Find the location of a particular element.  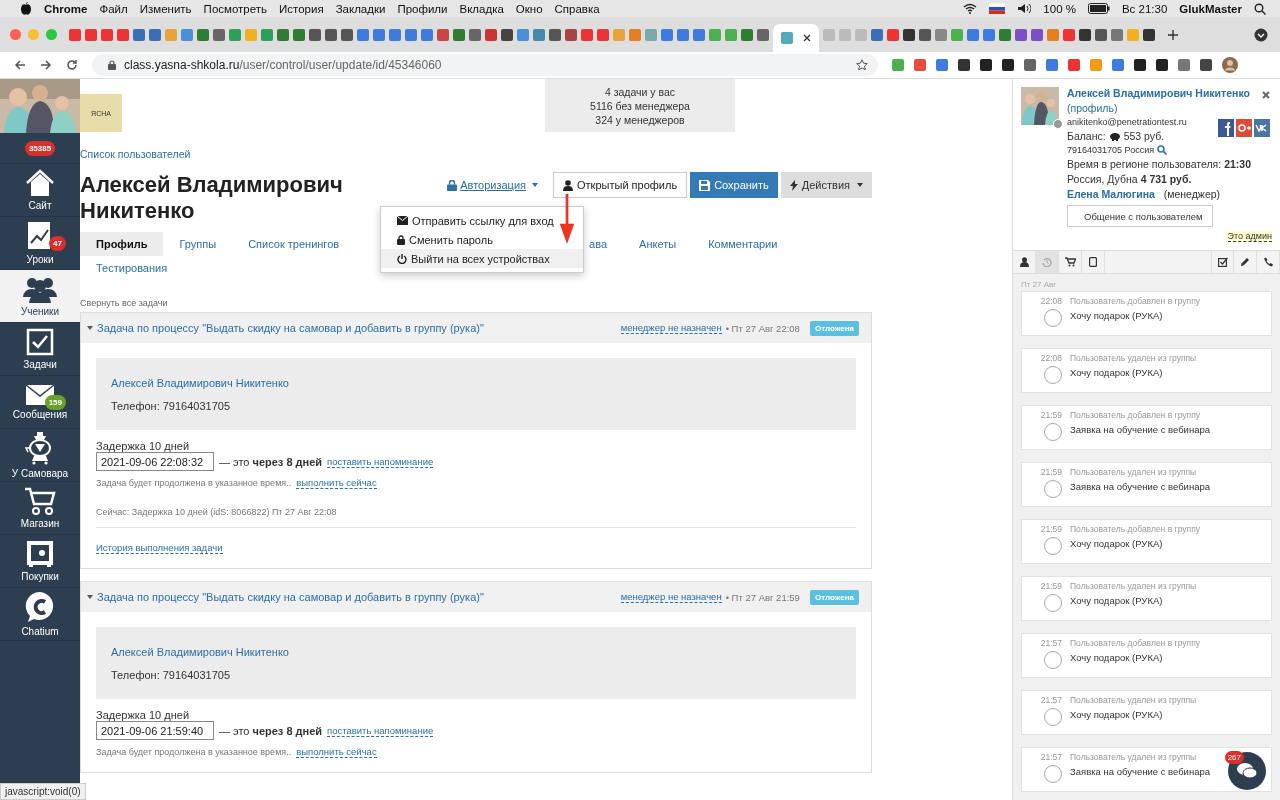

sidebar-item: Сообщения 159 is located at coordinates (40, 402).